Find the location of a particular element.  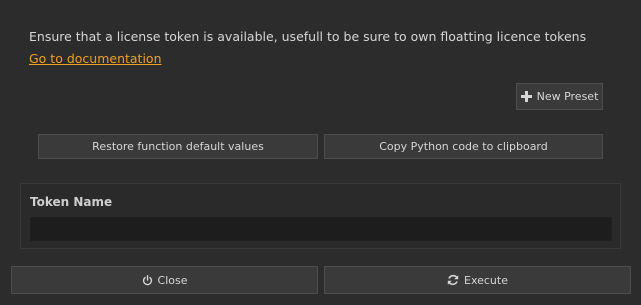

new-preset-button: New Preset is located at coordinates (559, 96).